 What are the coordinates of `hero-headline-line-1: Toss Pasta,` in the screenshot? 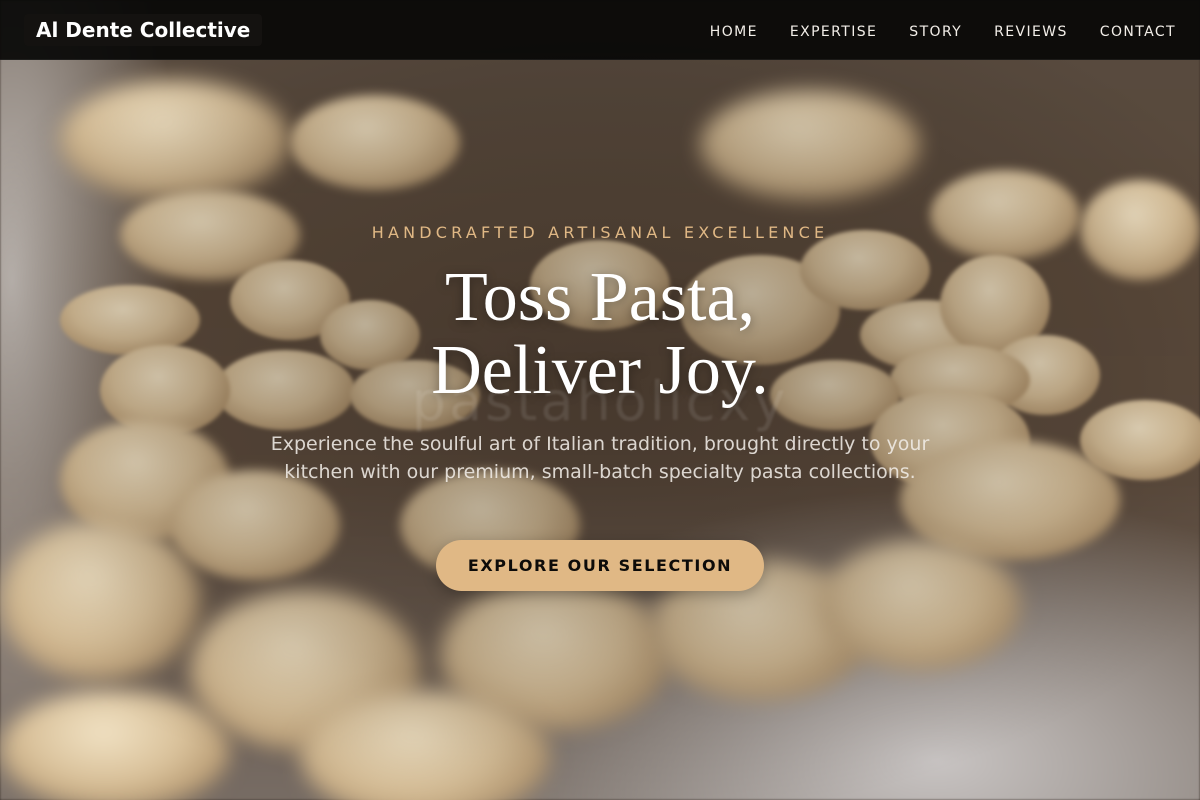 It's located at (600, 297).